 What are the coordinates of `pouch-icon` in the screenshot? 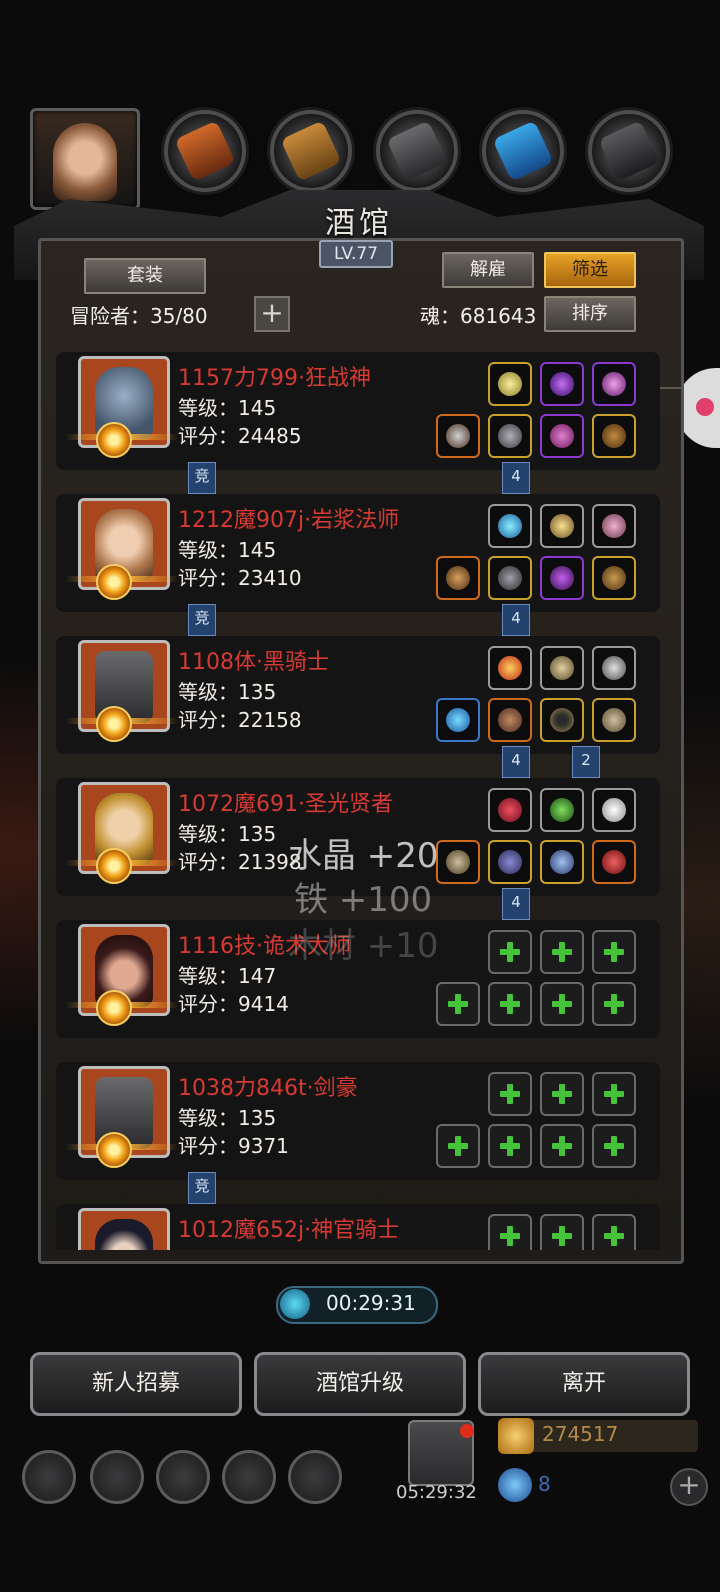 It's located at (614, 578).